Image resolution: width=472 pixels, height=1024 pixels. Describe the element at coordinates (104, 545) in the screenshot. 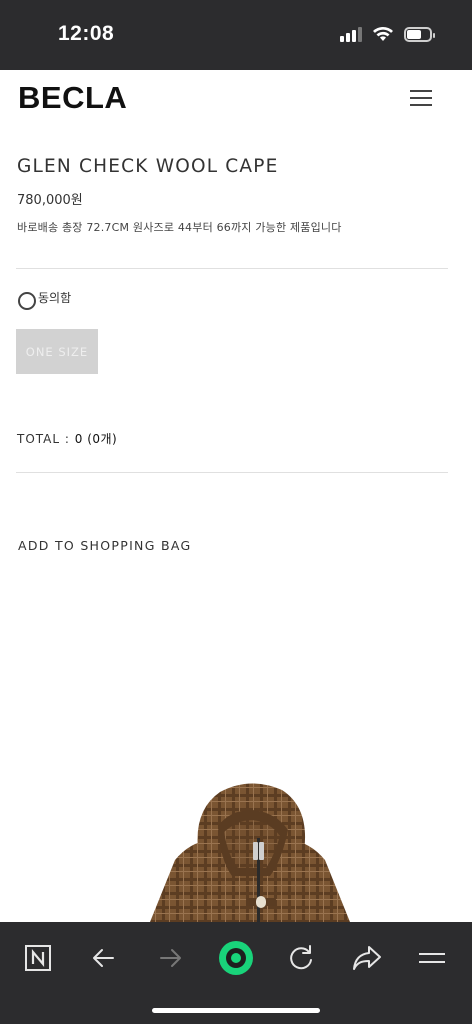

I see `add-to-bag-button: ADD TO SHOPPING BAG` at that location.